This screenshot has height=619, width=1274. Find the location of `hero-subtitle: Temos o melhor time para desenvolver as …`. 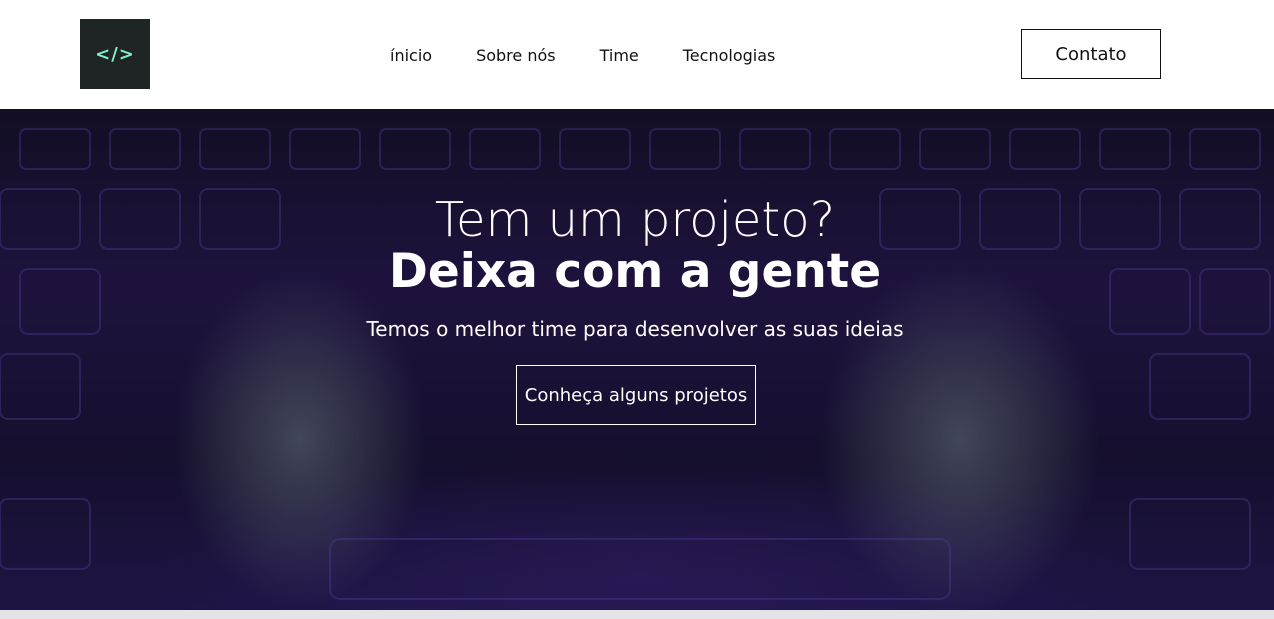

hero-subtitle: Temos o melhor time para desenvolver as … is located at coordinates (635, 329).